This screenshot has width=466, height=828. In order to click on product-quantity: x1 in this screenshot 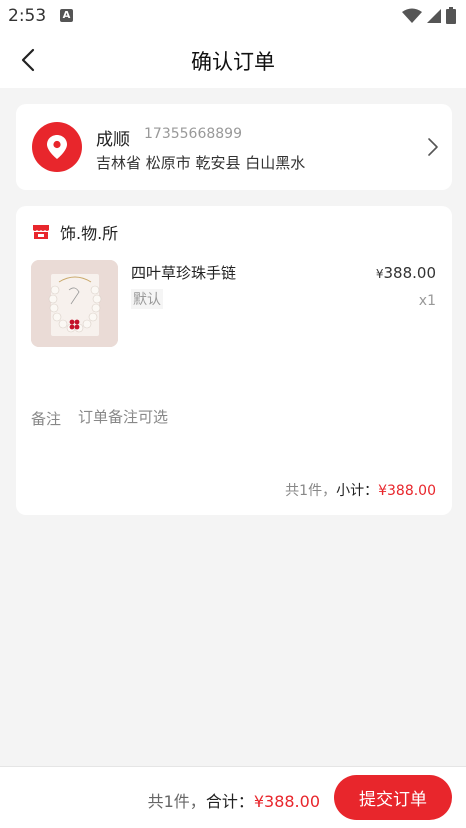, I will do `click(427, 301)`.